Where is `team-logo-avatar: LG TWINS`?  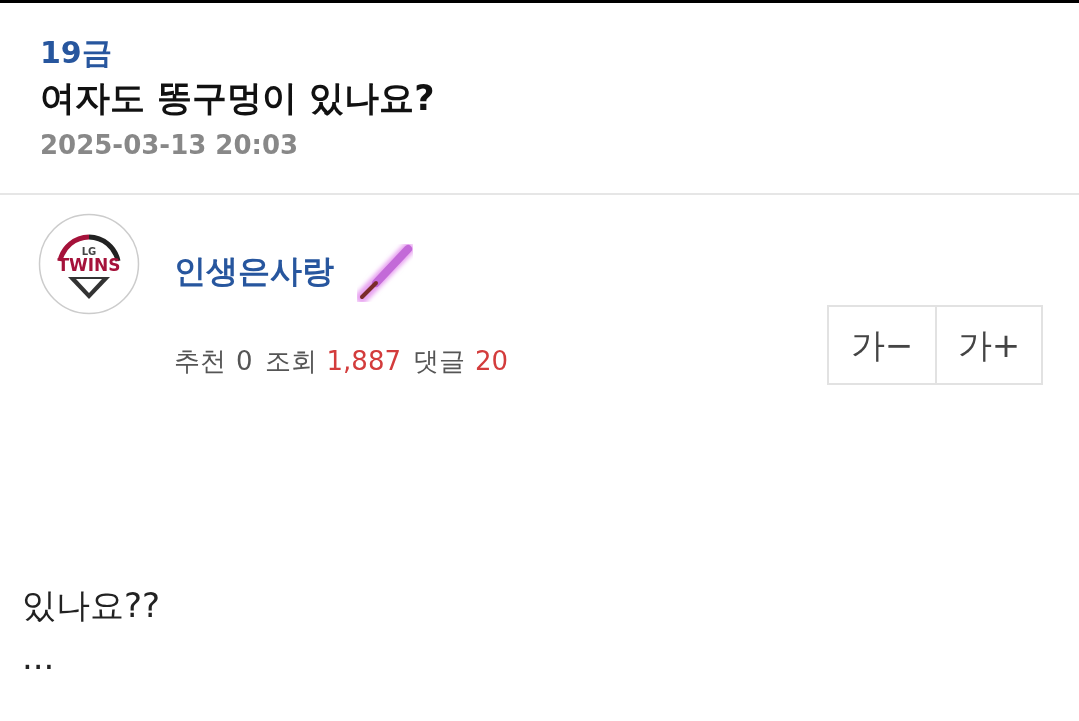 team-logo-avatar: LG TWINS is located at coordinates (89, 264).